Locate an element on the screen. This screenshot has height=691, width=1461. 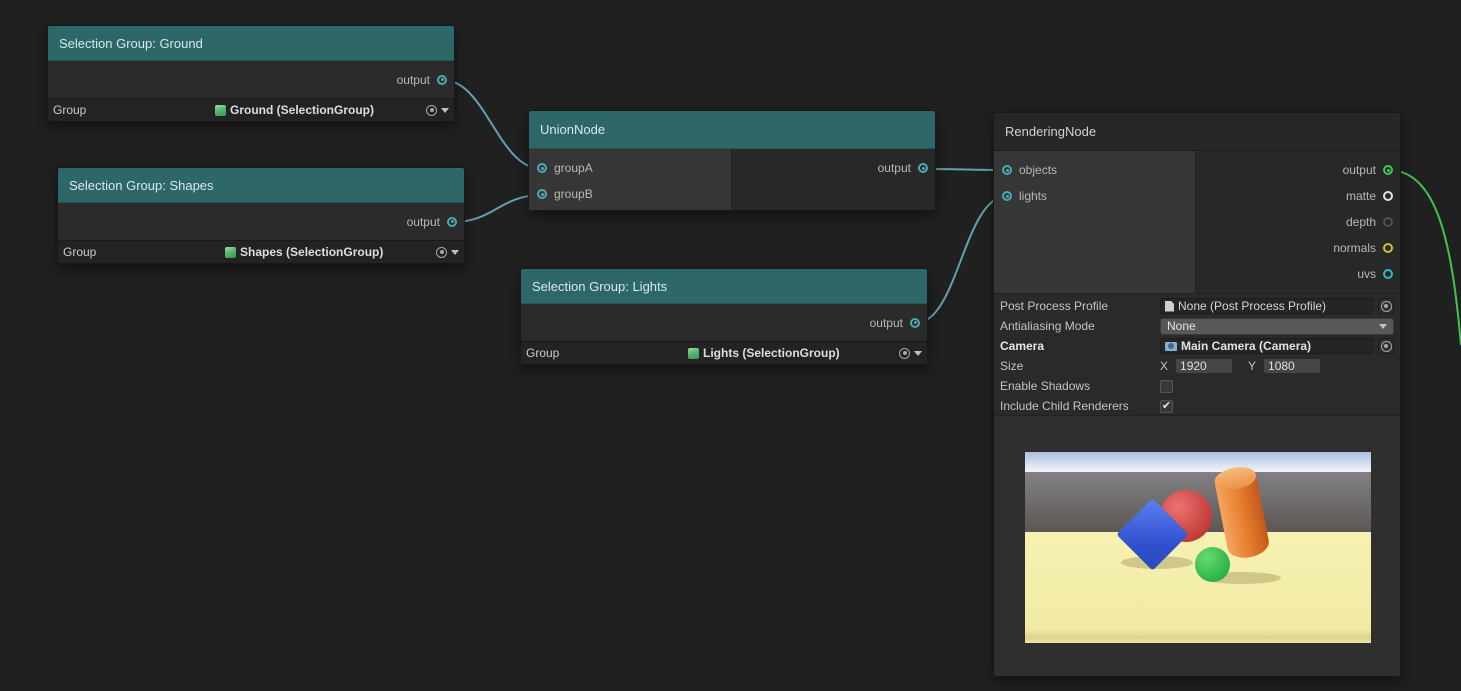
group-object-field: Ground (SelectionGroup) is located at coordinates (318, 110).